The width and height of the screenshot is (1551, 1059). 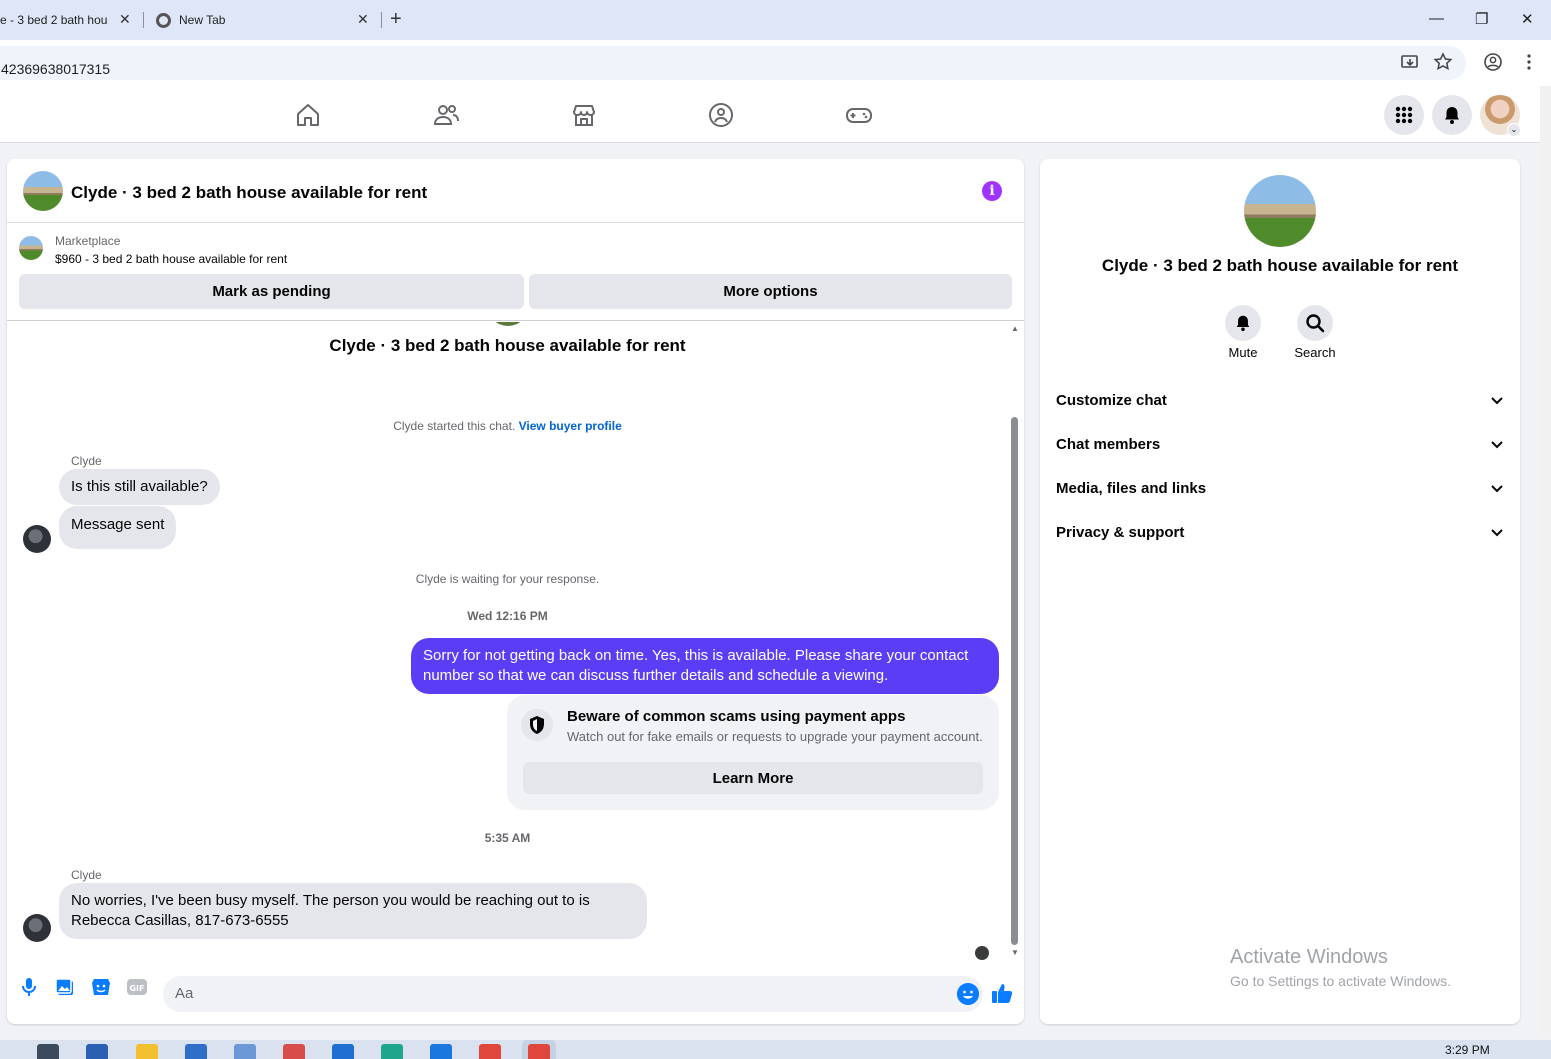 What do you see at coordinates (48, 1051) in the screenshot?
I see `task-view-icon` at bounding box center [48, 1051].